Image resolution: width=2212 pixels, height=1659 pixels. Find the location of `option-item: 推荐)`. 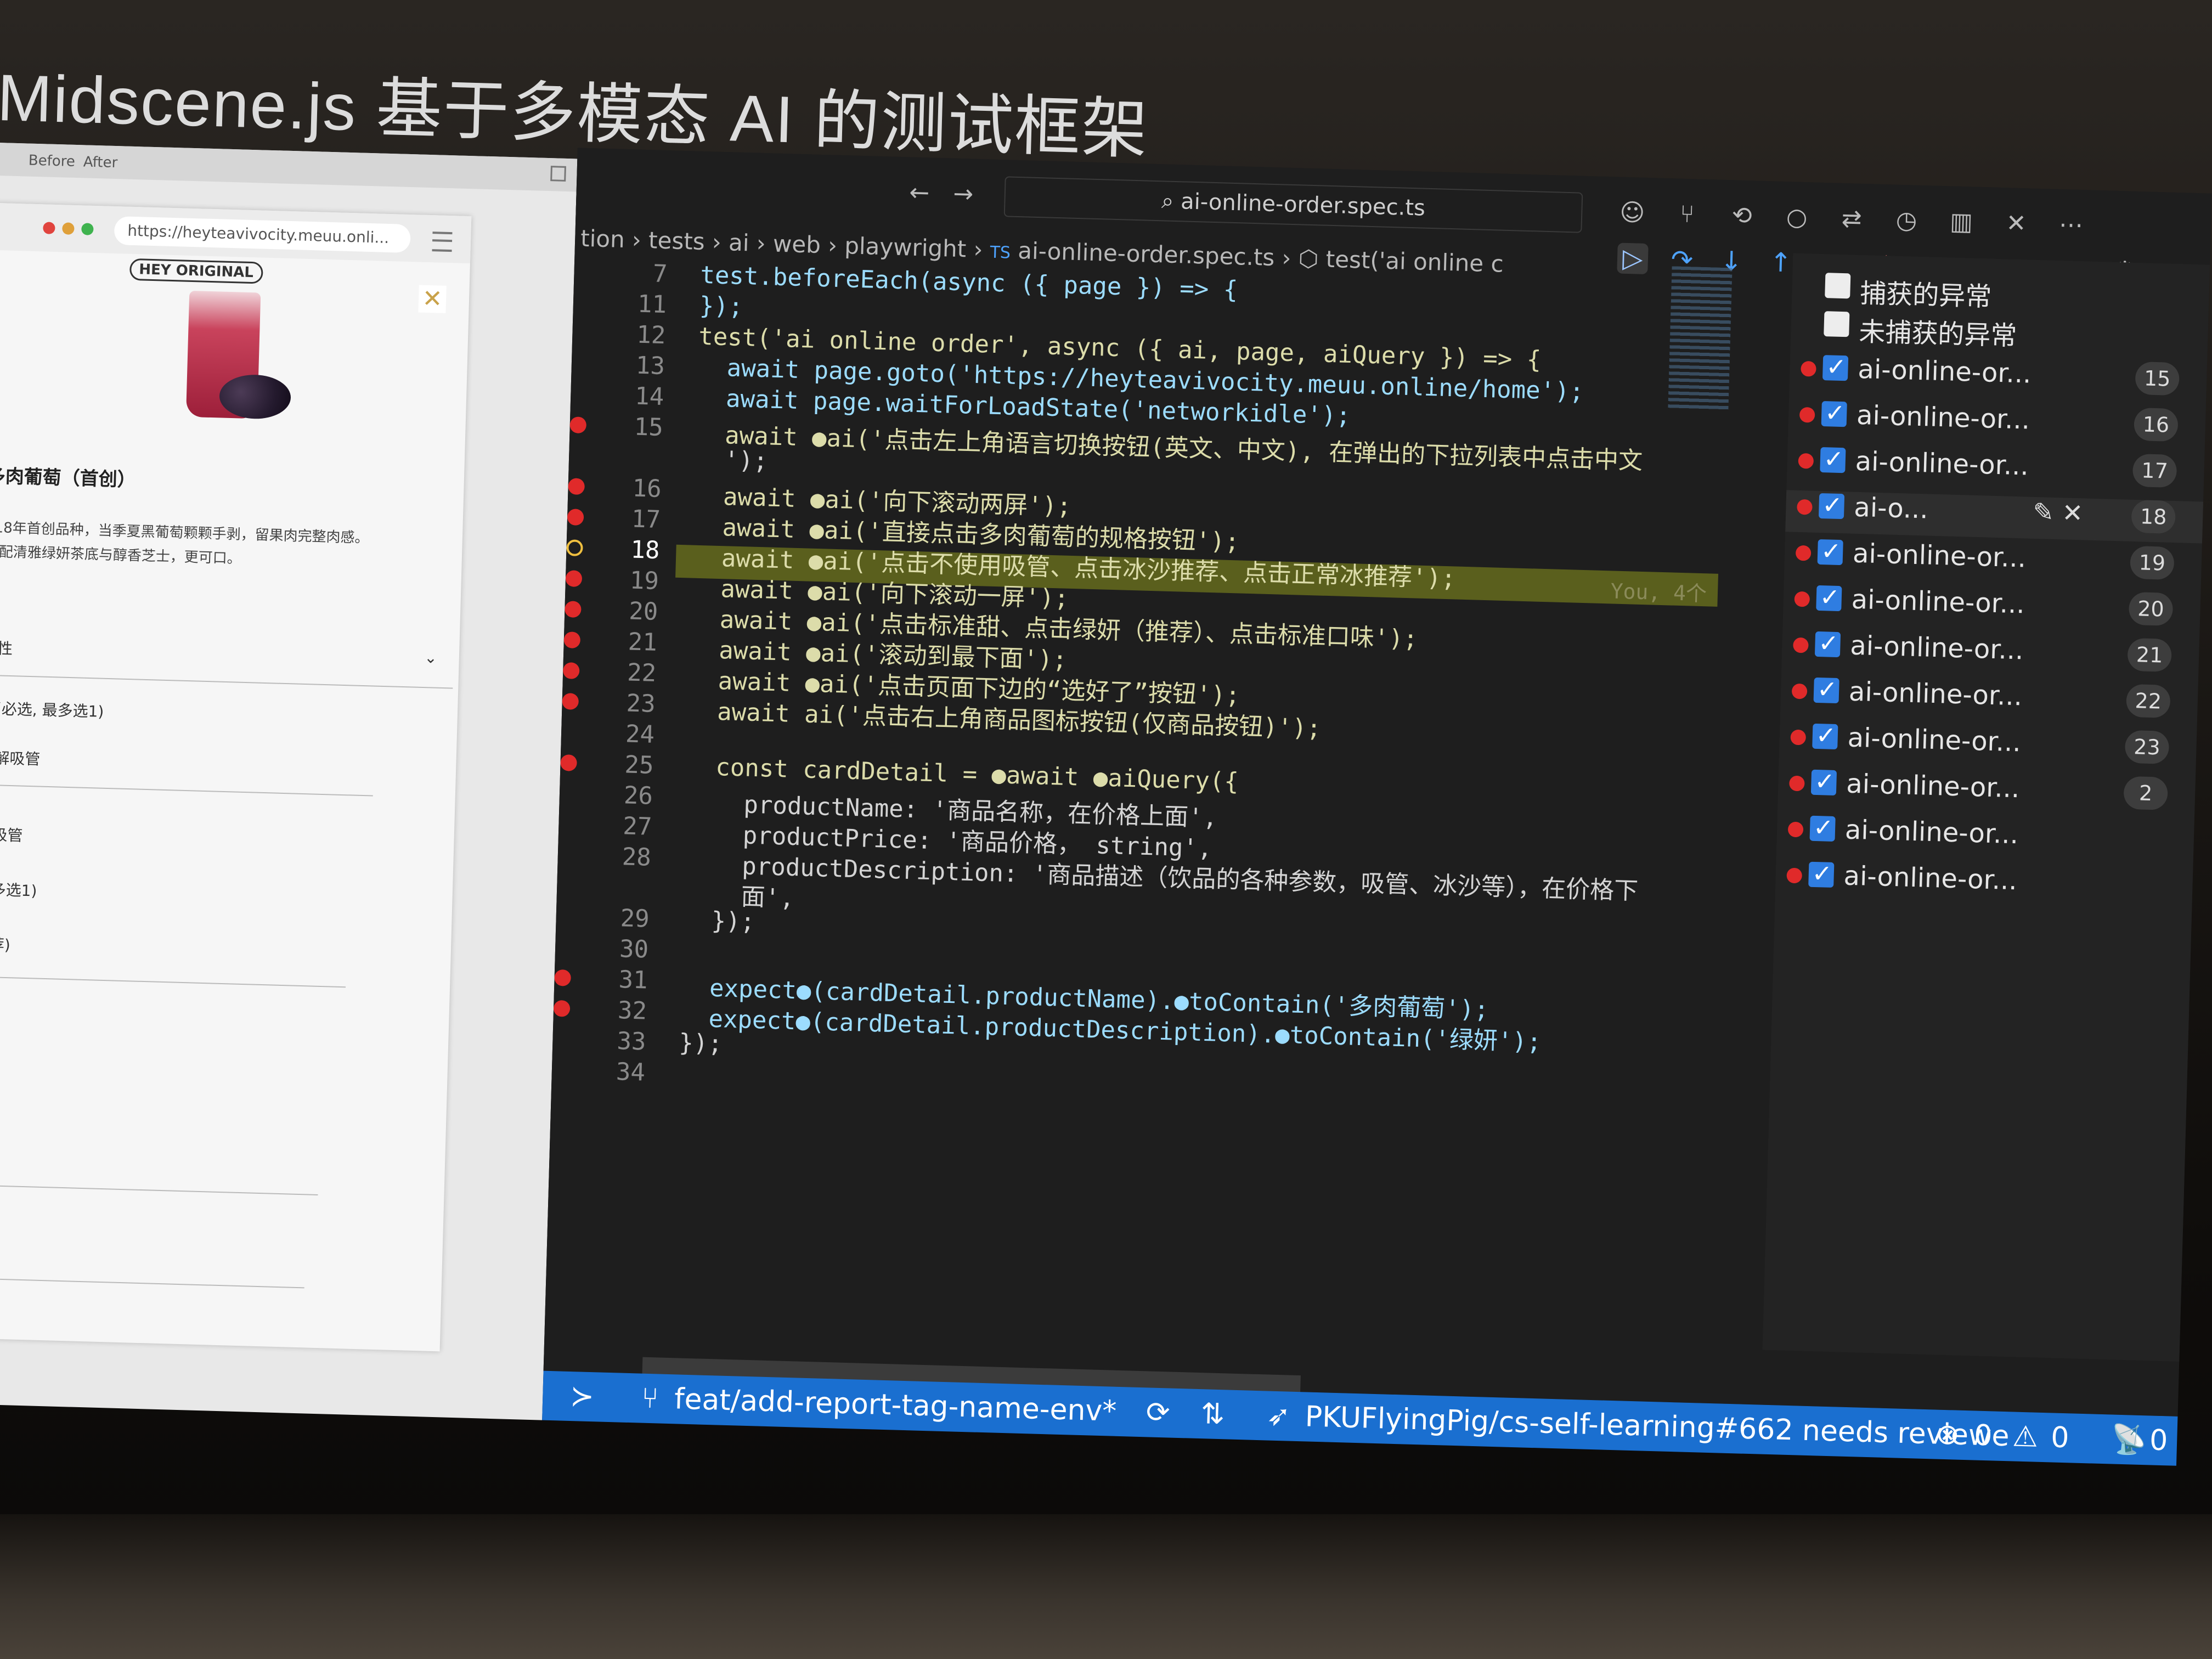

option-item: 推荐) is located at coordinates (222, 950).